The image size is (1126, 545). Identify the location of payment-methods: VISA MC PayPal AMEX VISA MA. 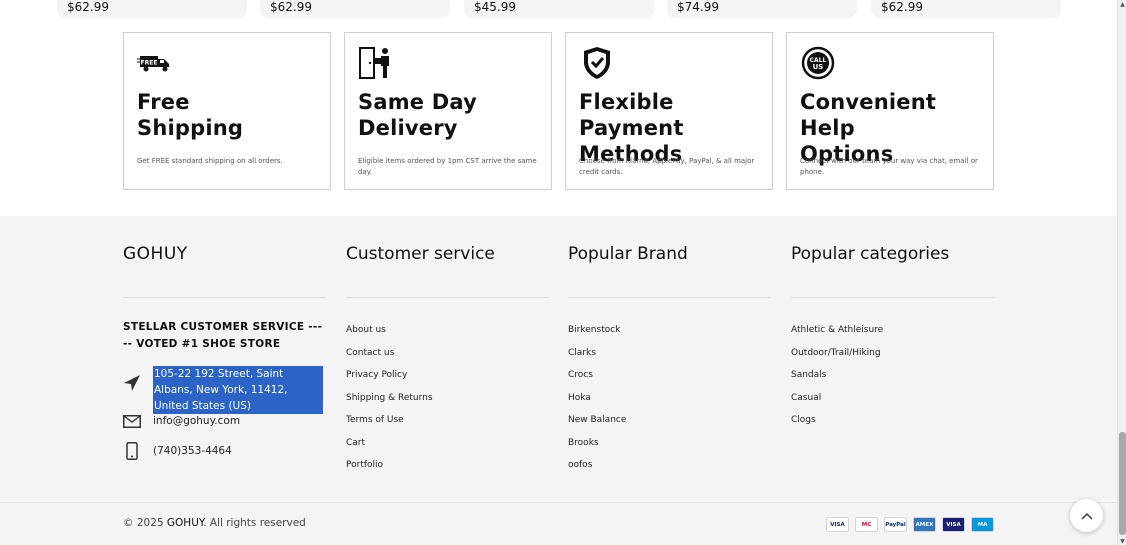
(910, 524).